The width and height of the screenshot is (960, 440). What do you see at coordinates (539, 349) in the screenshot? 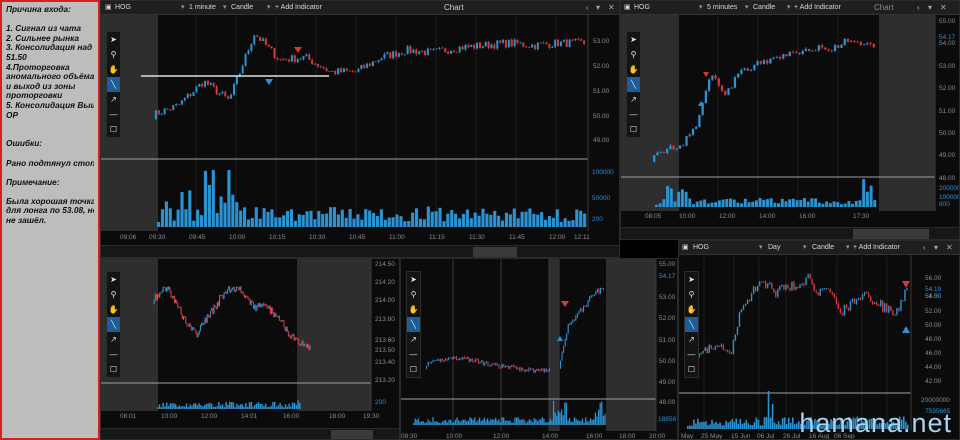
I see `price-volume-plot` at bounding box center [539, 349].